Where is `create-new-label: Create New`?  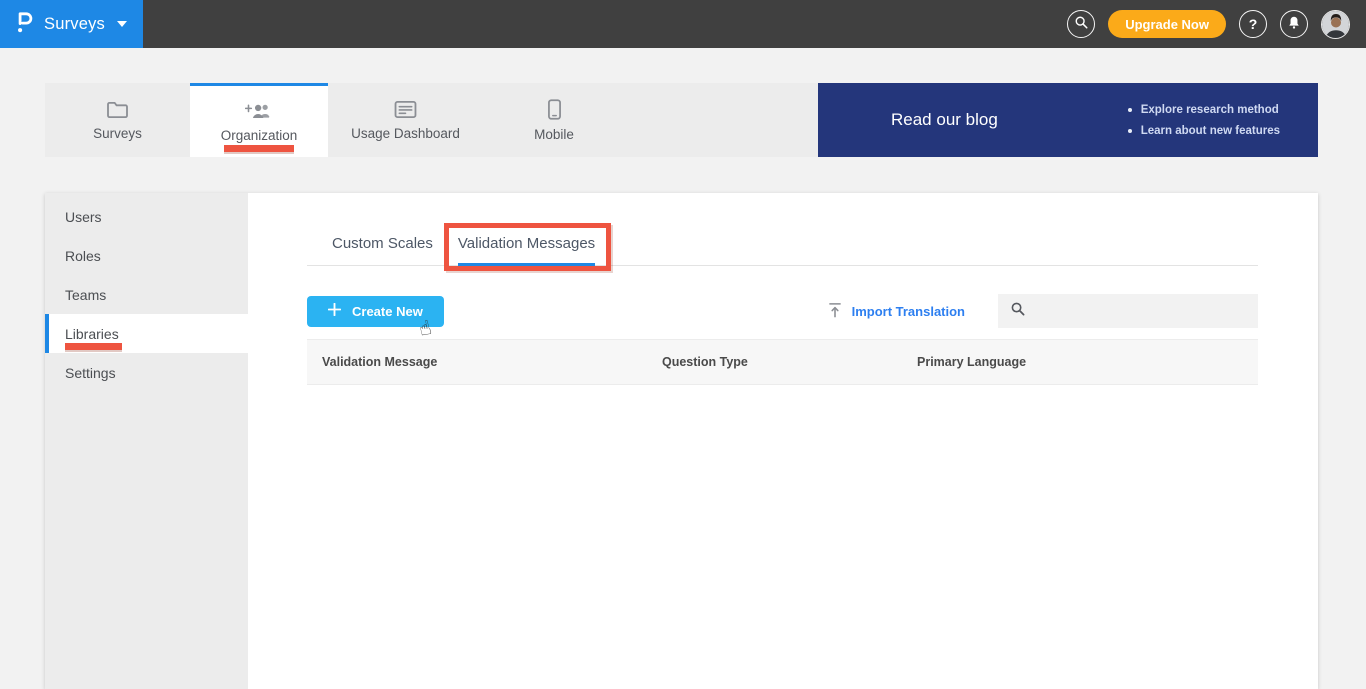
create-new-label: Create New is located at coordinates (387, 311).